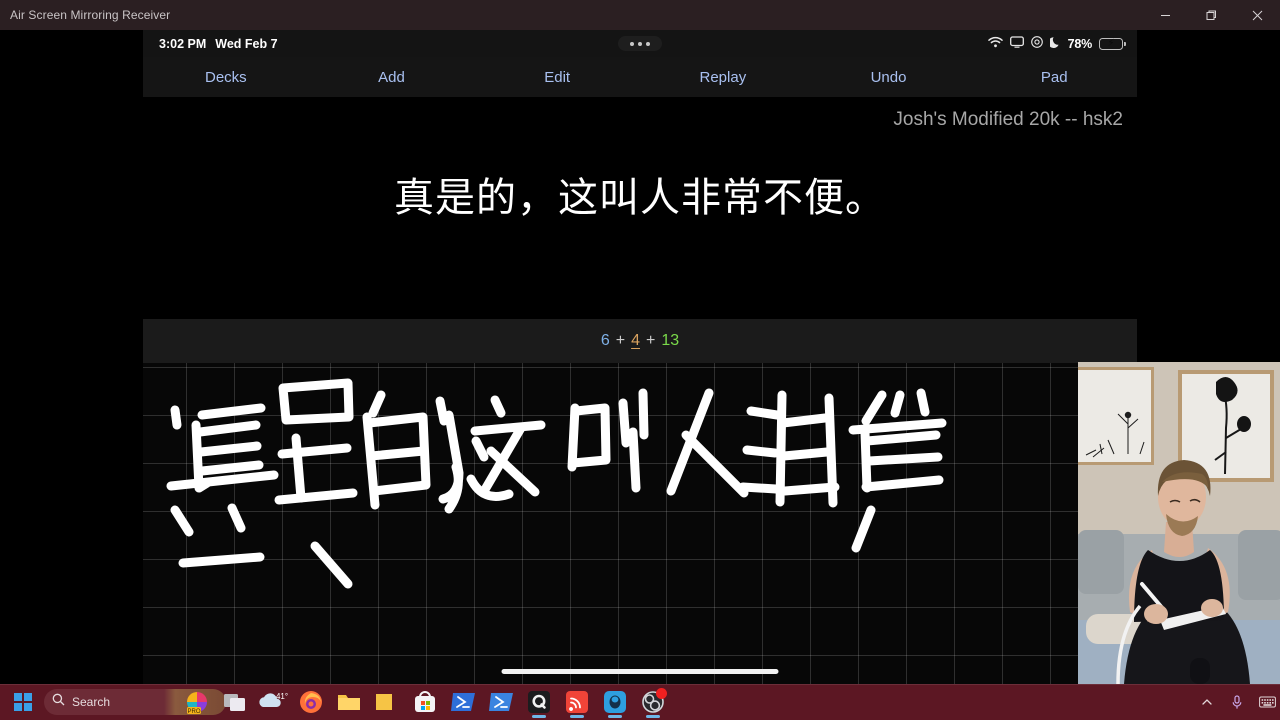 Image resolution: width=1280 pixels, height=720 pixels. I want to click on chevron-up-icon, so click(1207, 702).